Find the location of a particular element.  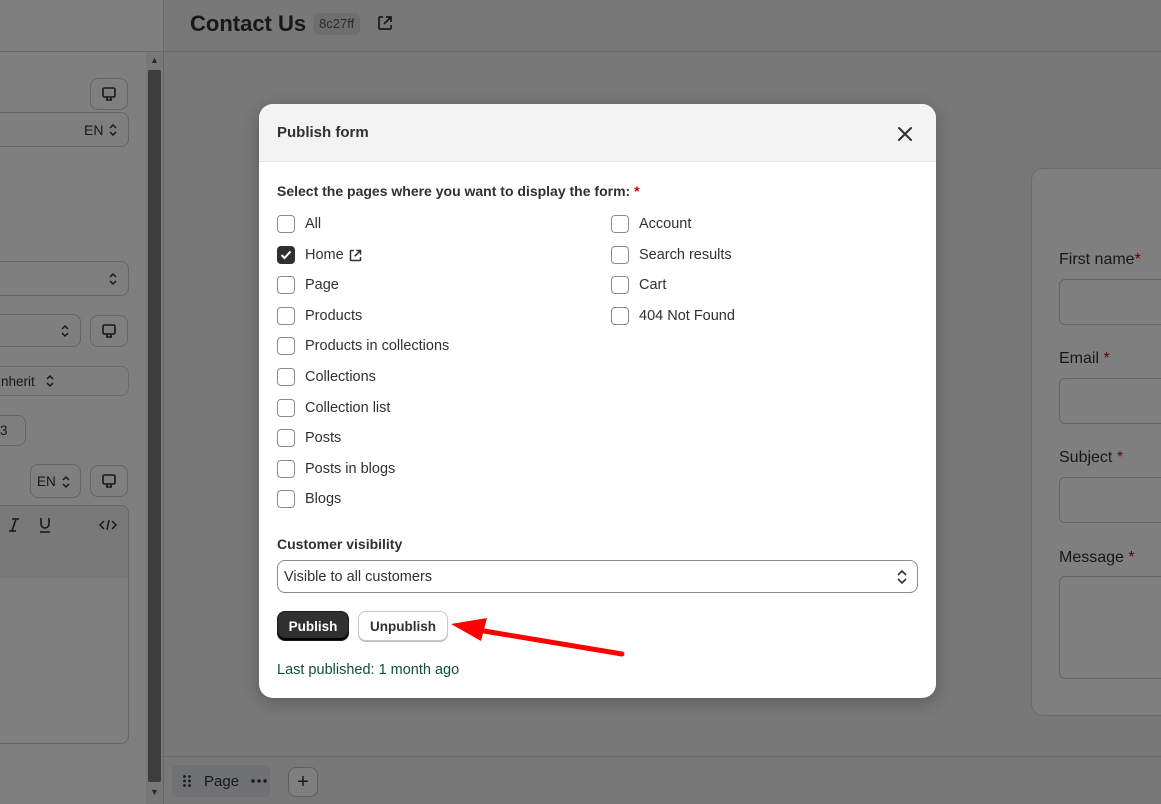

chevron-updown-icon is located at coordinates (902, 577).